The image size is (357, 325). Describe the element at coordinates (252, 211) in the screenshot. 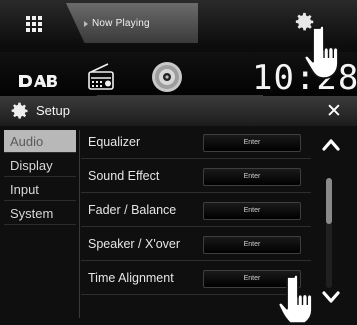

I see `fader-balance-enter-button: Enter` at that location.